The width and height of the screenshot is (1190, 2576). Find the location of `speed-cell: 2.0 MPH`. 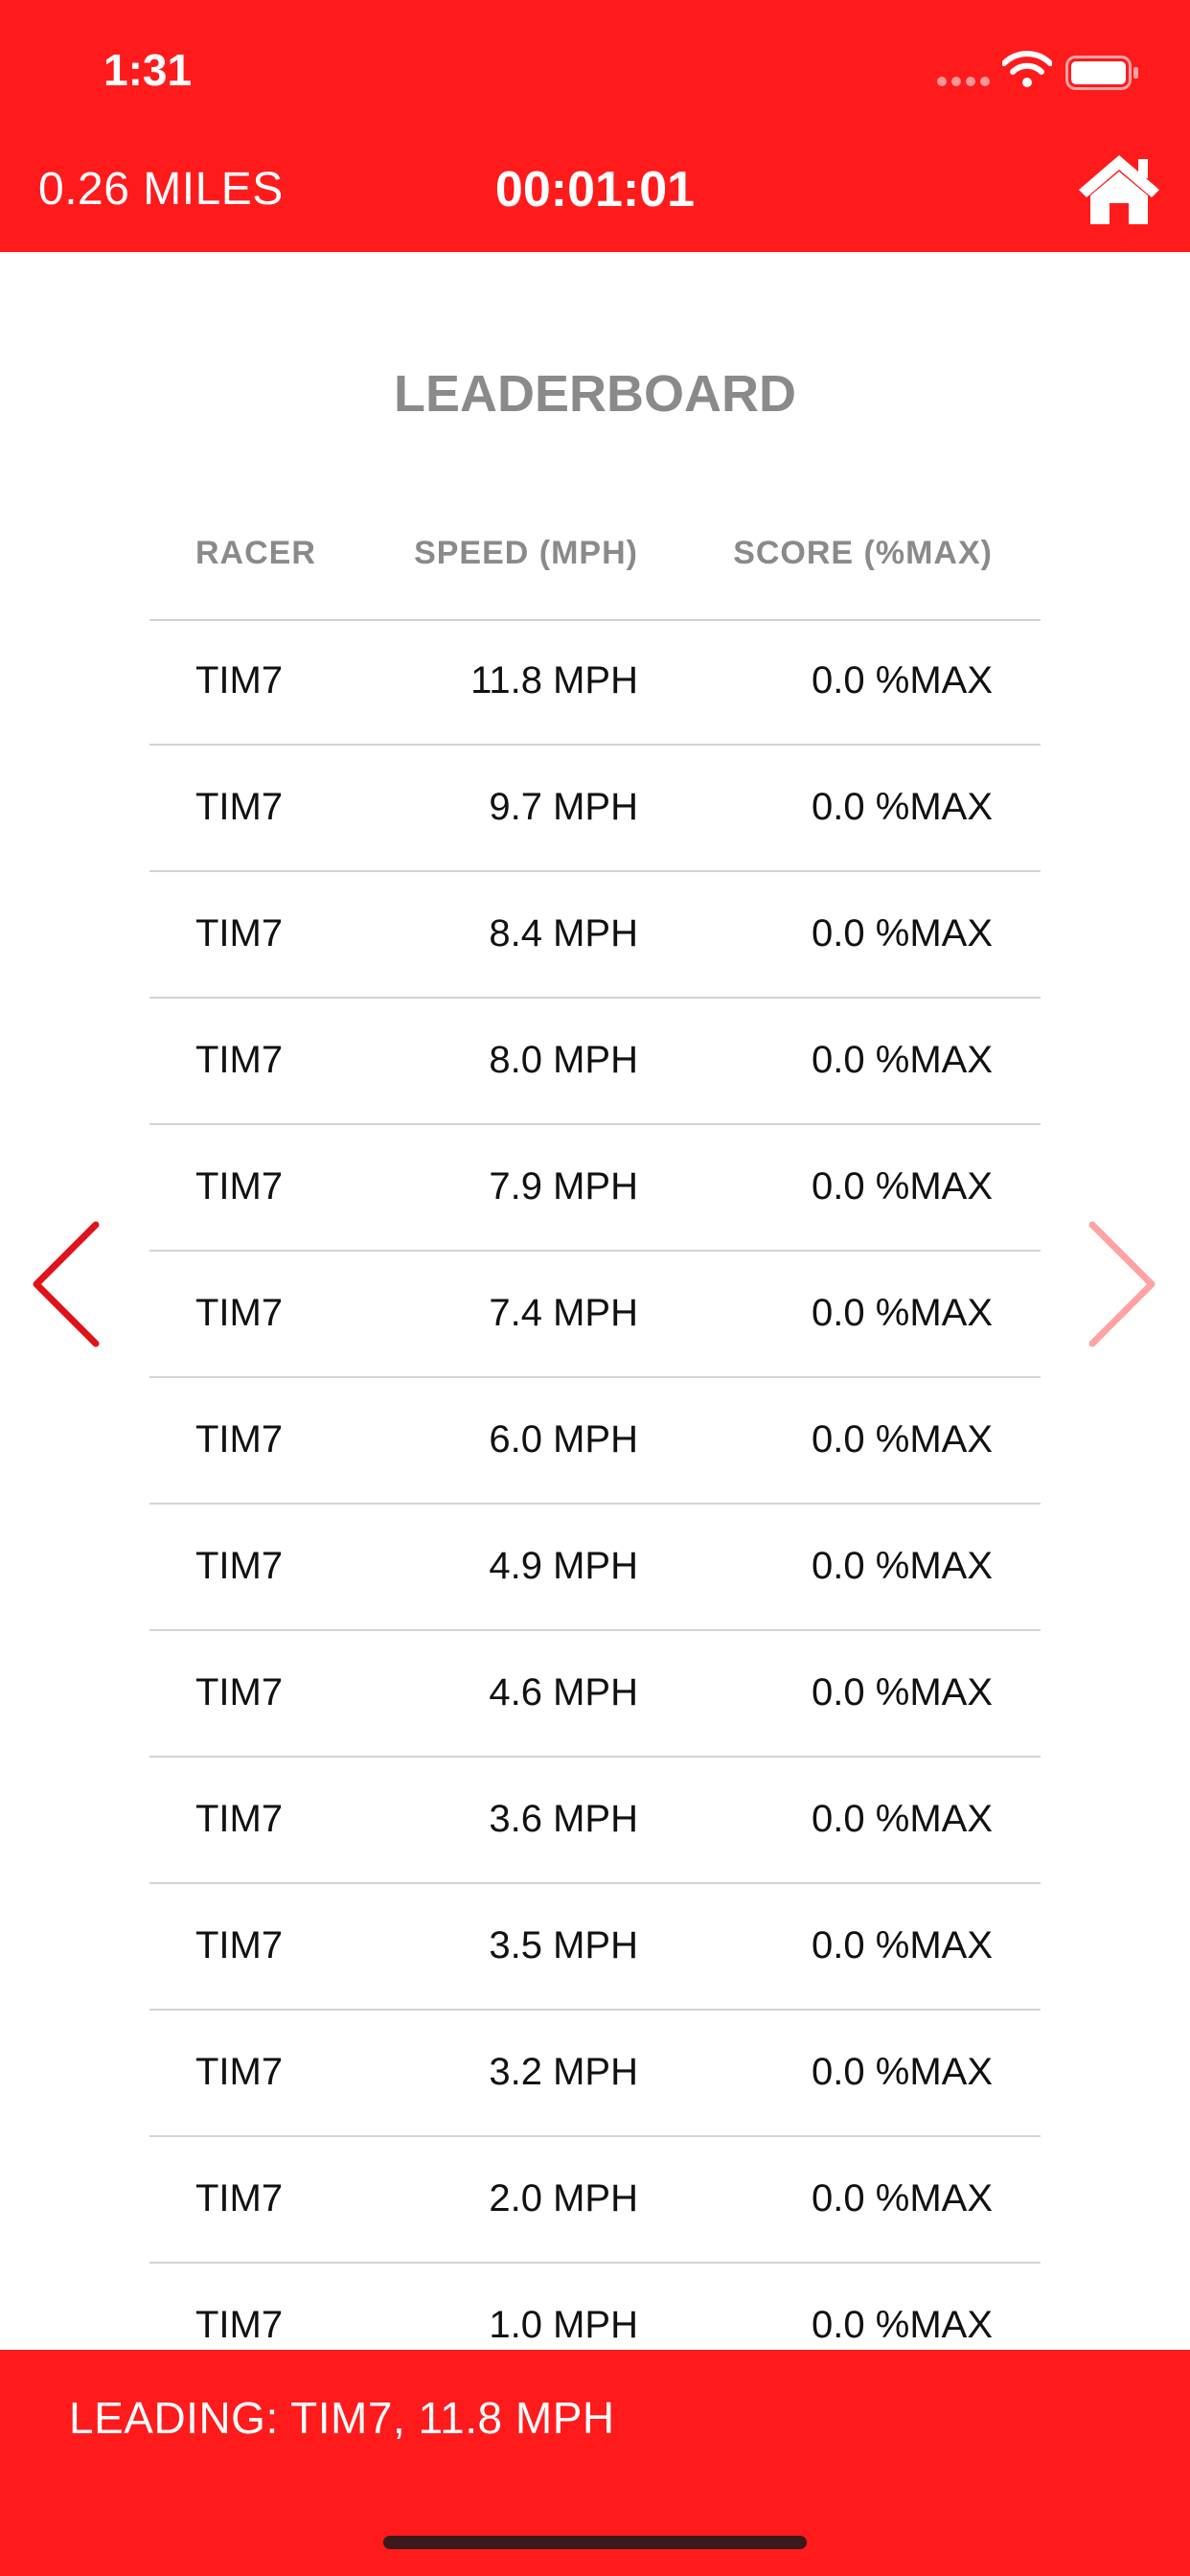

speed-cell: 2.0 MPH is located at coordinates (563, 2198).